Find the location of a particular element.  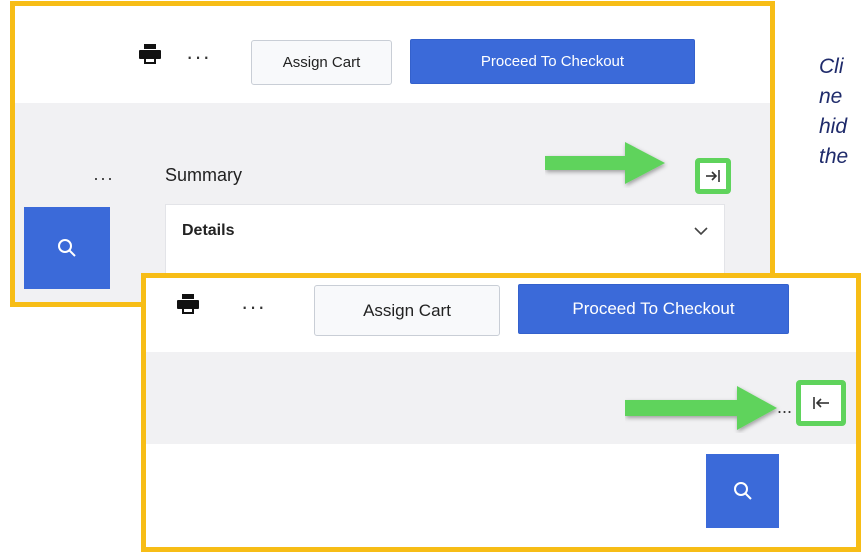

collapse-panel-button is located at coordinates (713, 176).